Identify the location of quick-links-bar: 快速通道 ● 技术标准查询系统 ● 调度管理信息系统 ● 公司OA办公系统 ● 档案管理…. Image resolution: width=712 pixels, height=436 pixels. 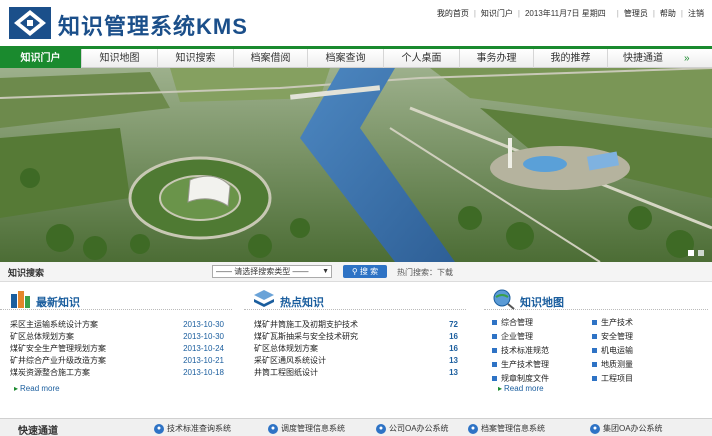
(356, 427).